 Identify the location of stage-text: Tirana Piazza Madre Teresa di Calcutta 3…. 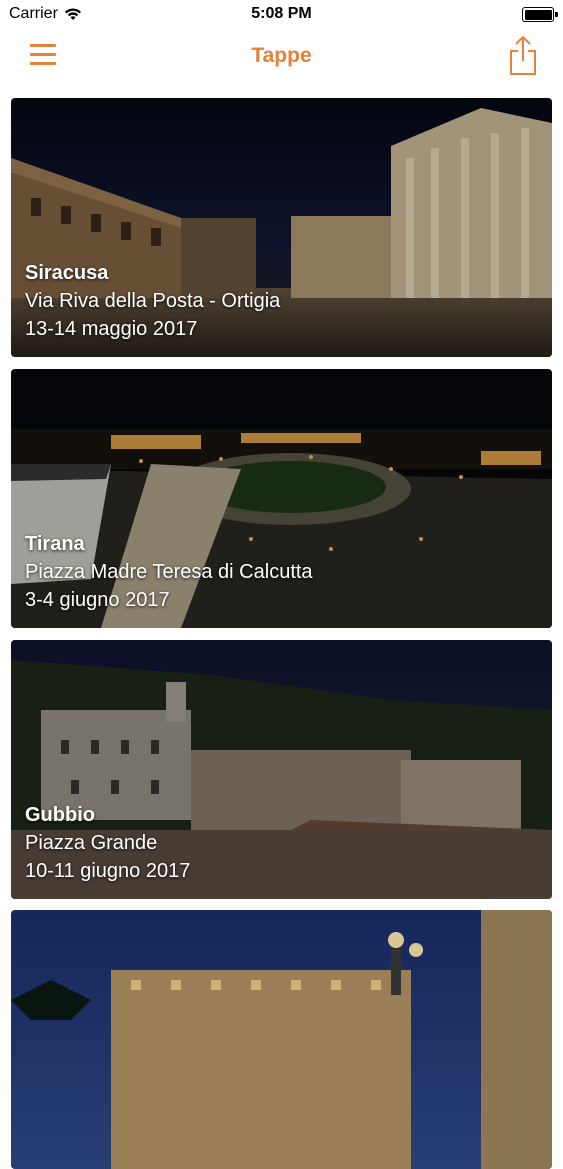
(169, 572).